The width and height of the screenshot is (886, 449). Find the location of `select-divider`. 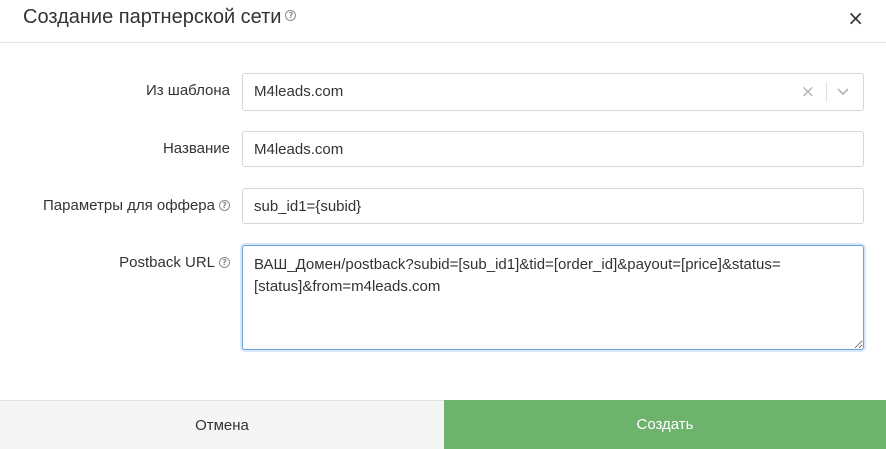

select-divider is located at coordinates (826, 92).